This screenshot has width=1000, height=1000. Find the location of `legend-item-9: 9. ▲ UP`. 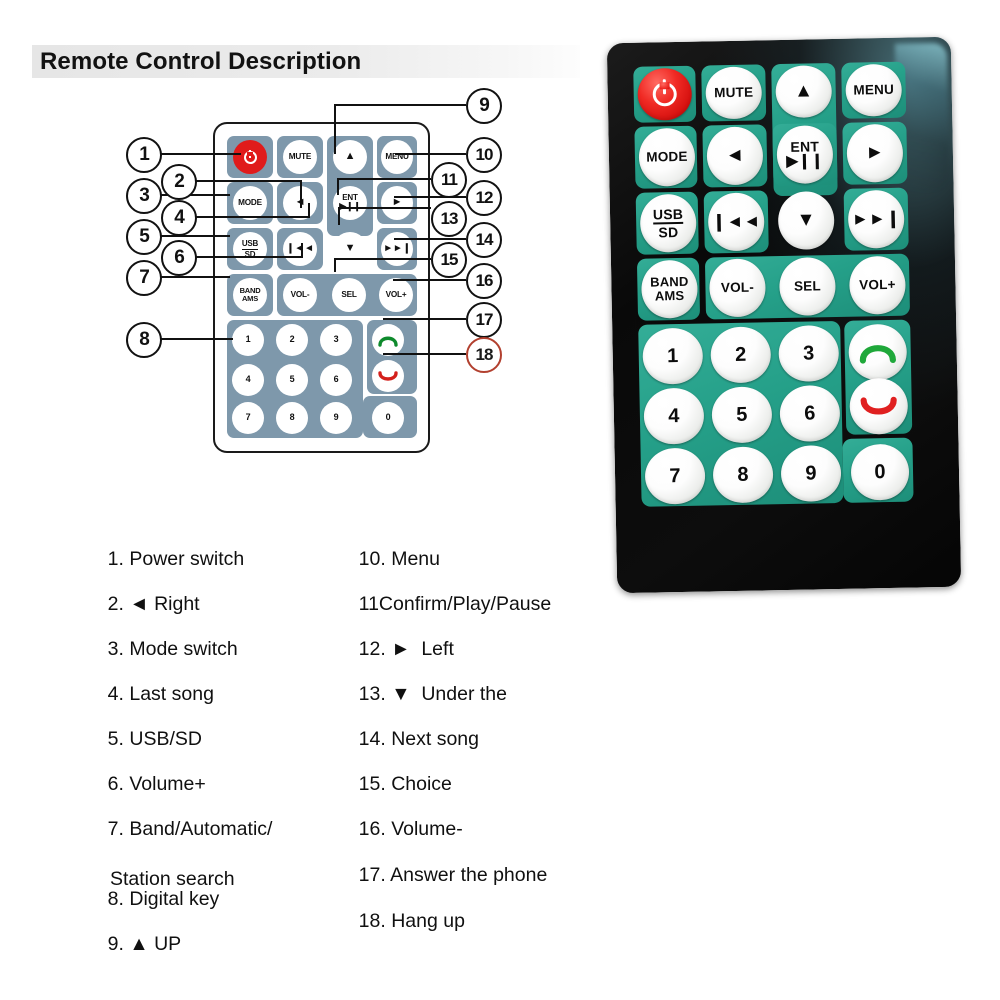

legend-item-9: 9. ▲ UP is located at coordinates (134, 944).